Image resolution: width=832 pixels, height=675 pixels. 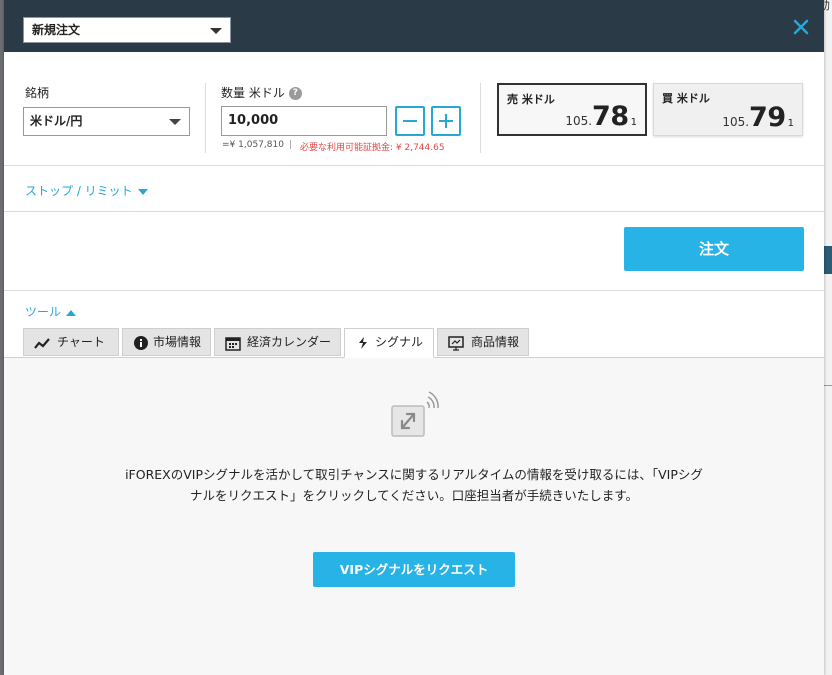 I want to click on chevron-up-icon, so click(x=71, y=312).